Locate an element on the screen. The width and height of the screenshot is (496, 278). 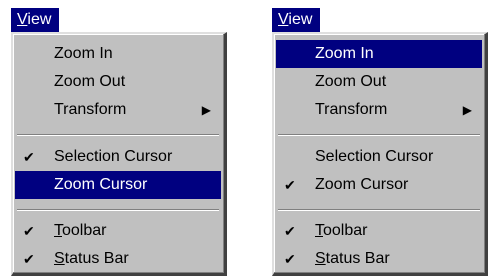
menu-item-zoom-cursor: Zoom Cursor is located at coordinates (118, 185).